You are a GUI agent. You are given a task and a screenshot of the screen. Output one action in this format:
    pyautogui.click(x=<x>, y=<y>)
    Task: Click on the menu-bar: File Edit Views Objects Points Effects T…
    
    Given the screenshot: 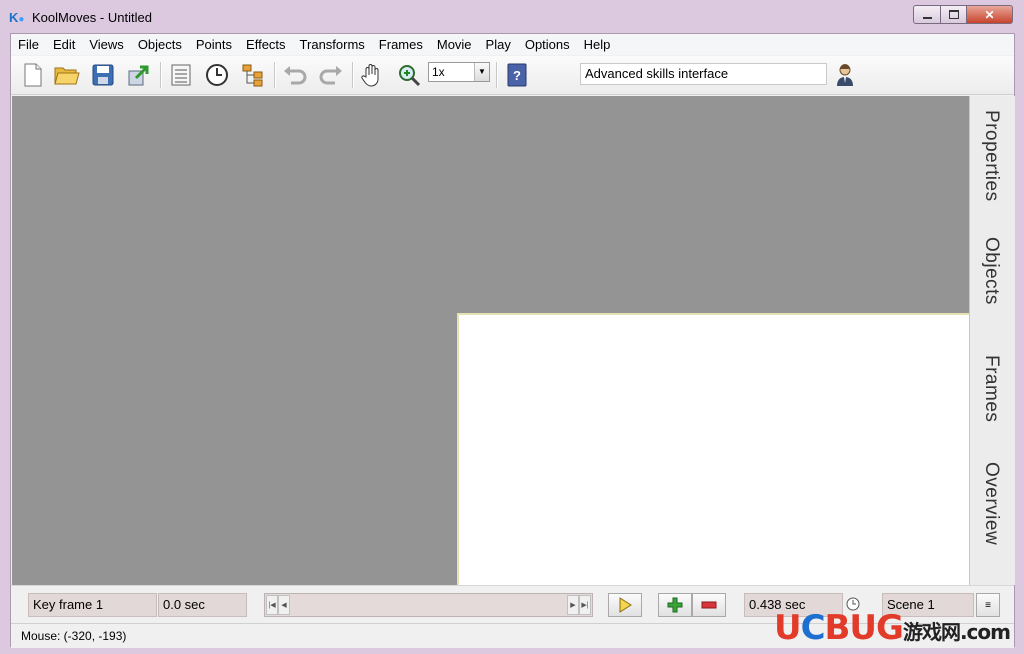 What is the action you would take?
    pyautogui.click(x=512, y=44)
    